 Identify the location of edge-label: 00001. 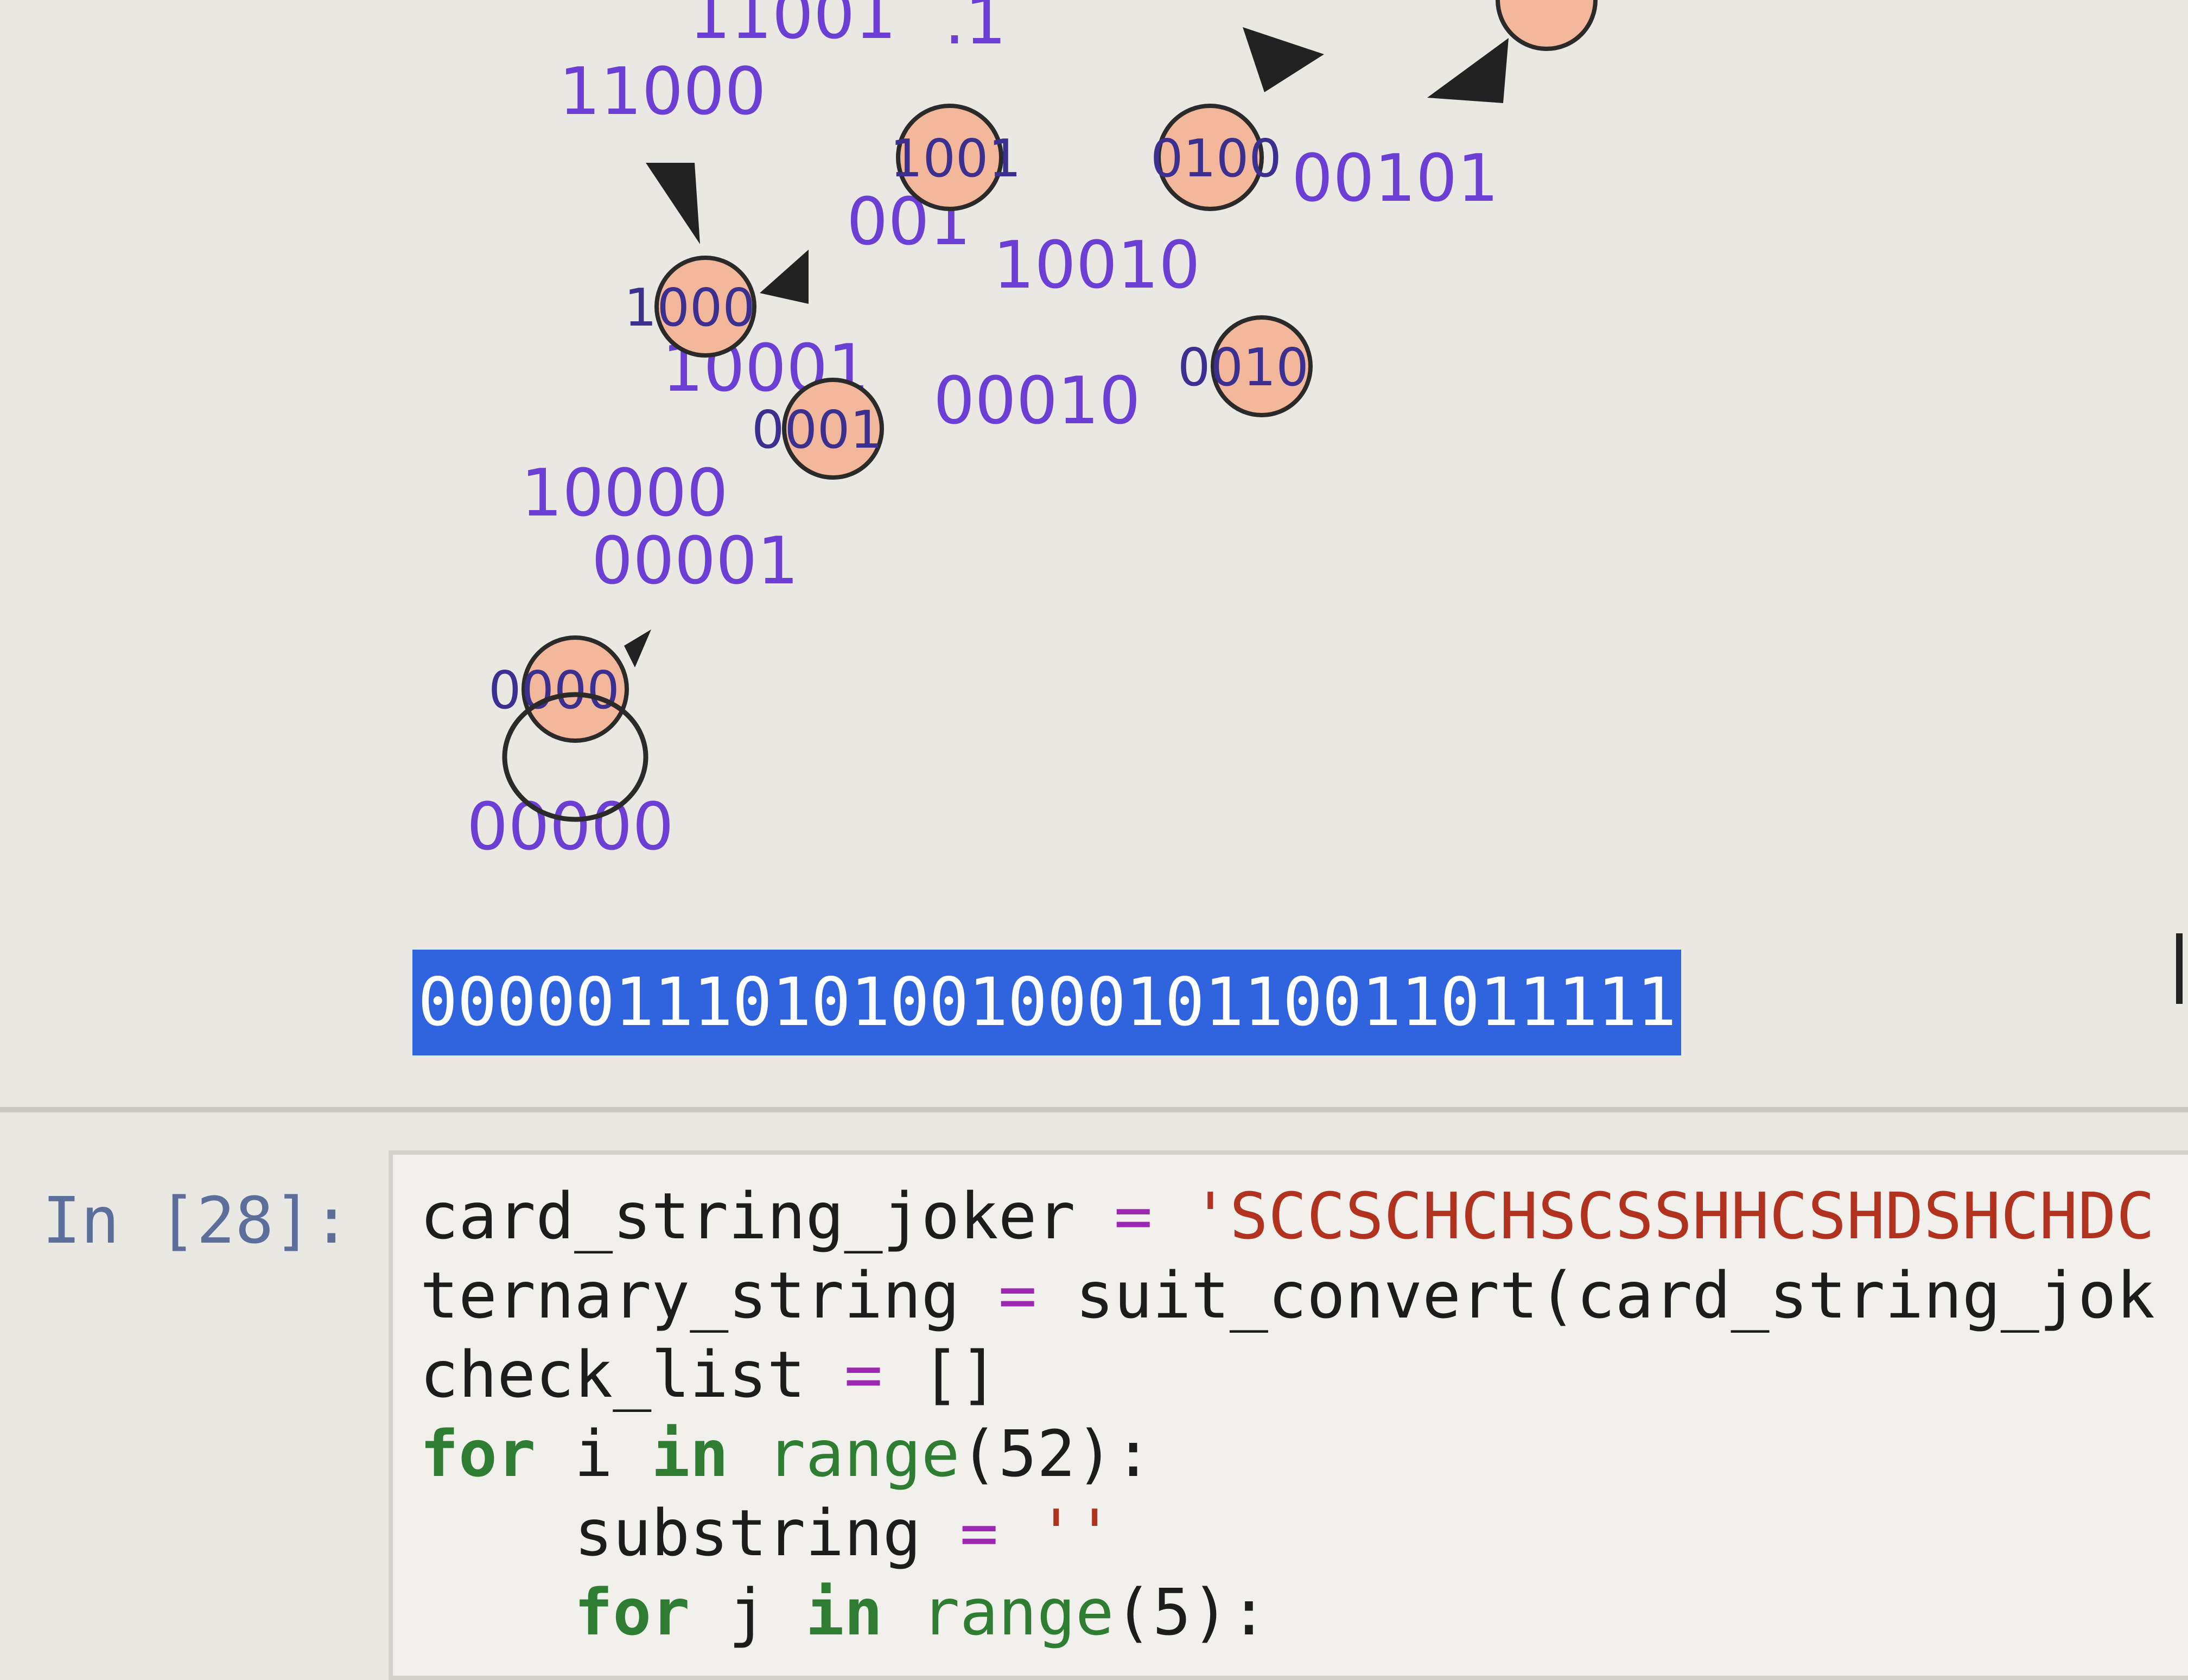
(695, 561).